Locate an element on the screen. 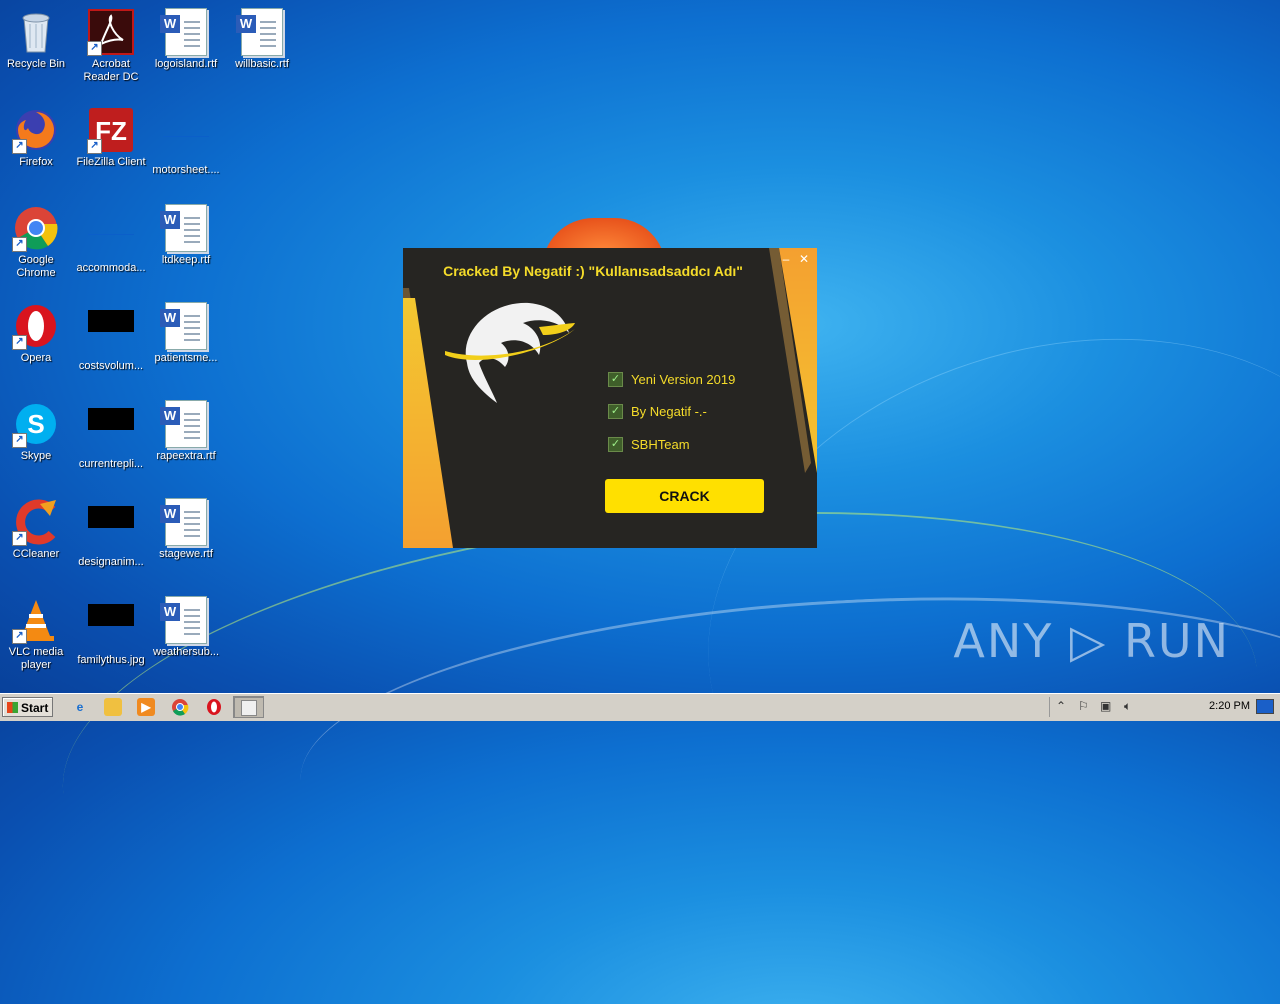  start-button: Start is located at coordinates (27, 707).